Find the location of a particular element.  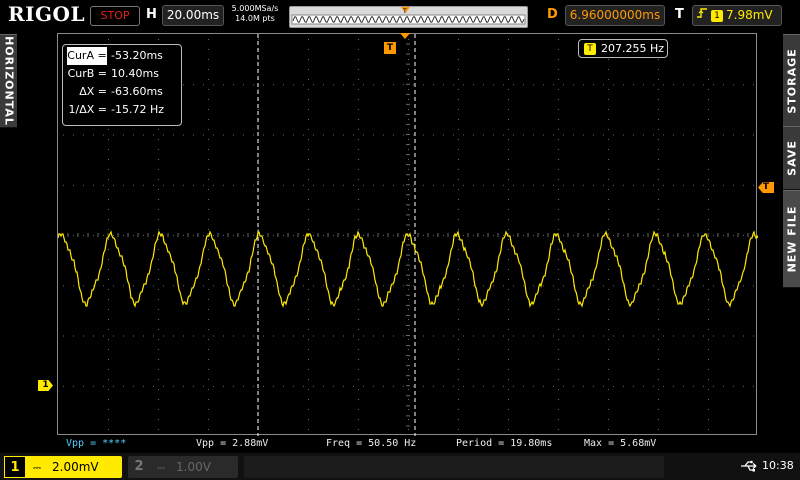

new-file-menu-tab: NEW FILE is located at coordinates (791, 239).